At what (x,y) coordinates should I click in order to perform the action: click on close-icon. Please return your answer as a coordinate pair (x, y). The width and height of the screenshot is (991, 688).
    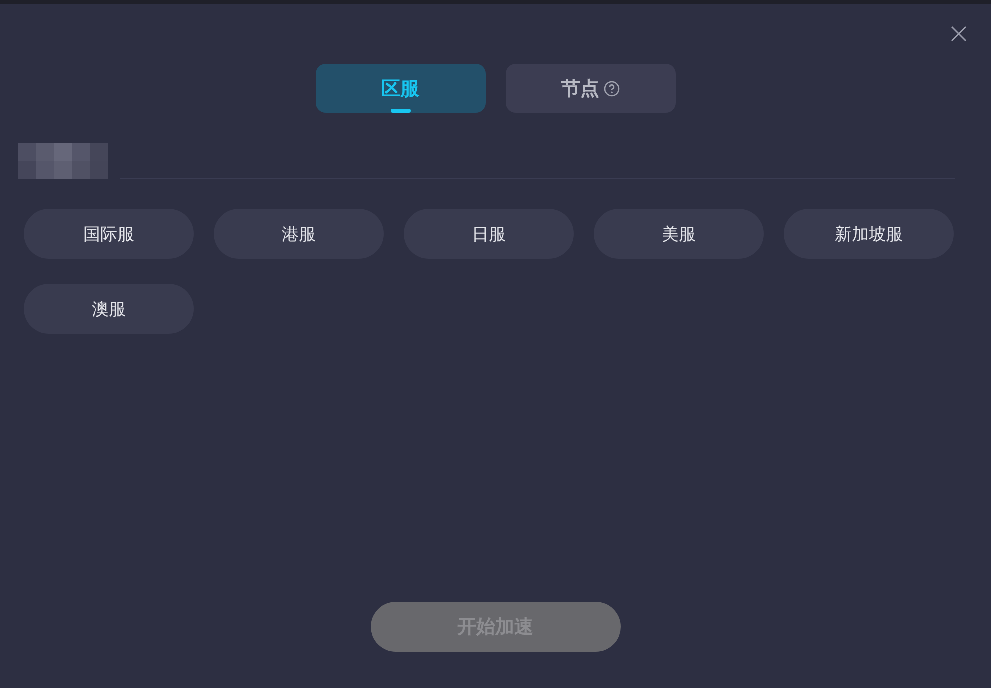
    Looking at the image, I should click on (959, 34).